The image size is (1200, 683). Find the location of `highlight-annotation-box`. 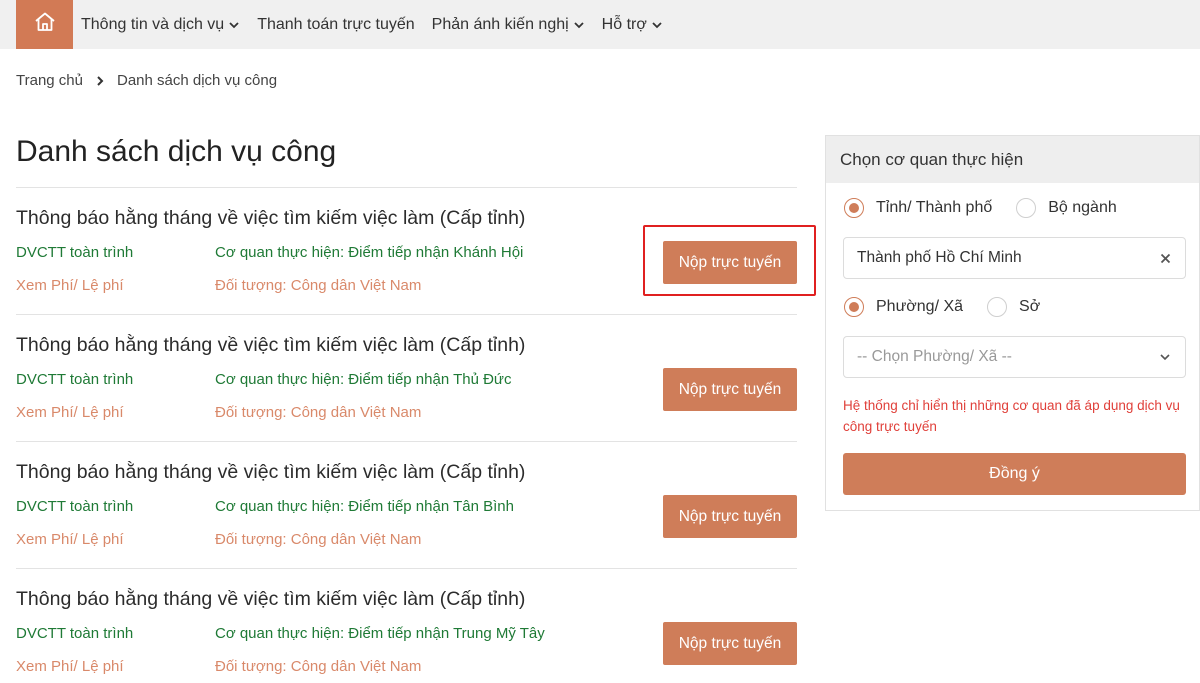

highlight-annotation-box is located at coordinates (729, 260).